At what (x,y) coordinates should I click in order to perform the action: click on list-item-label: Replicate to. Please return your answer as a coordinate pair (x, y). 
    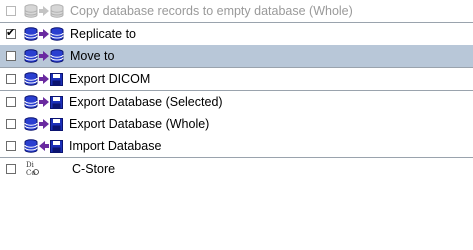
    Looking at the image, I should click on (103, 34).